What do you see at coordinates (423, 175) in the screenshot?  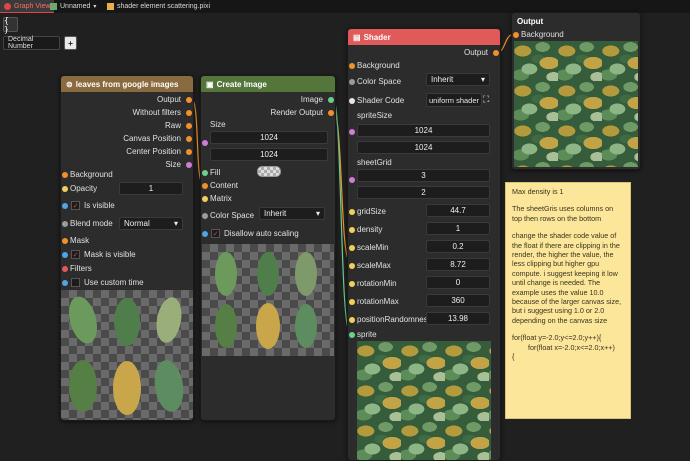 I see `sheet-grid-x-input: 3` at bounding box center [423, 175].